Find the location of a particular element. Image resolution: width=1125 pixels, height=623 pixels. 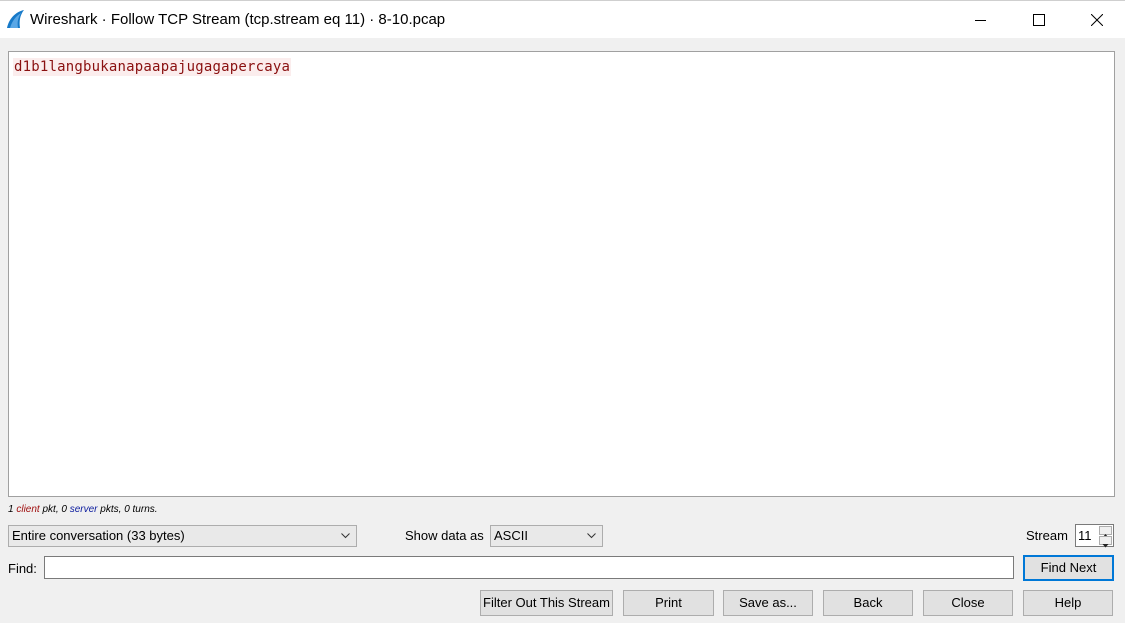

stream-number-spinbox: 11 is located at coordinates (1094, 536).